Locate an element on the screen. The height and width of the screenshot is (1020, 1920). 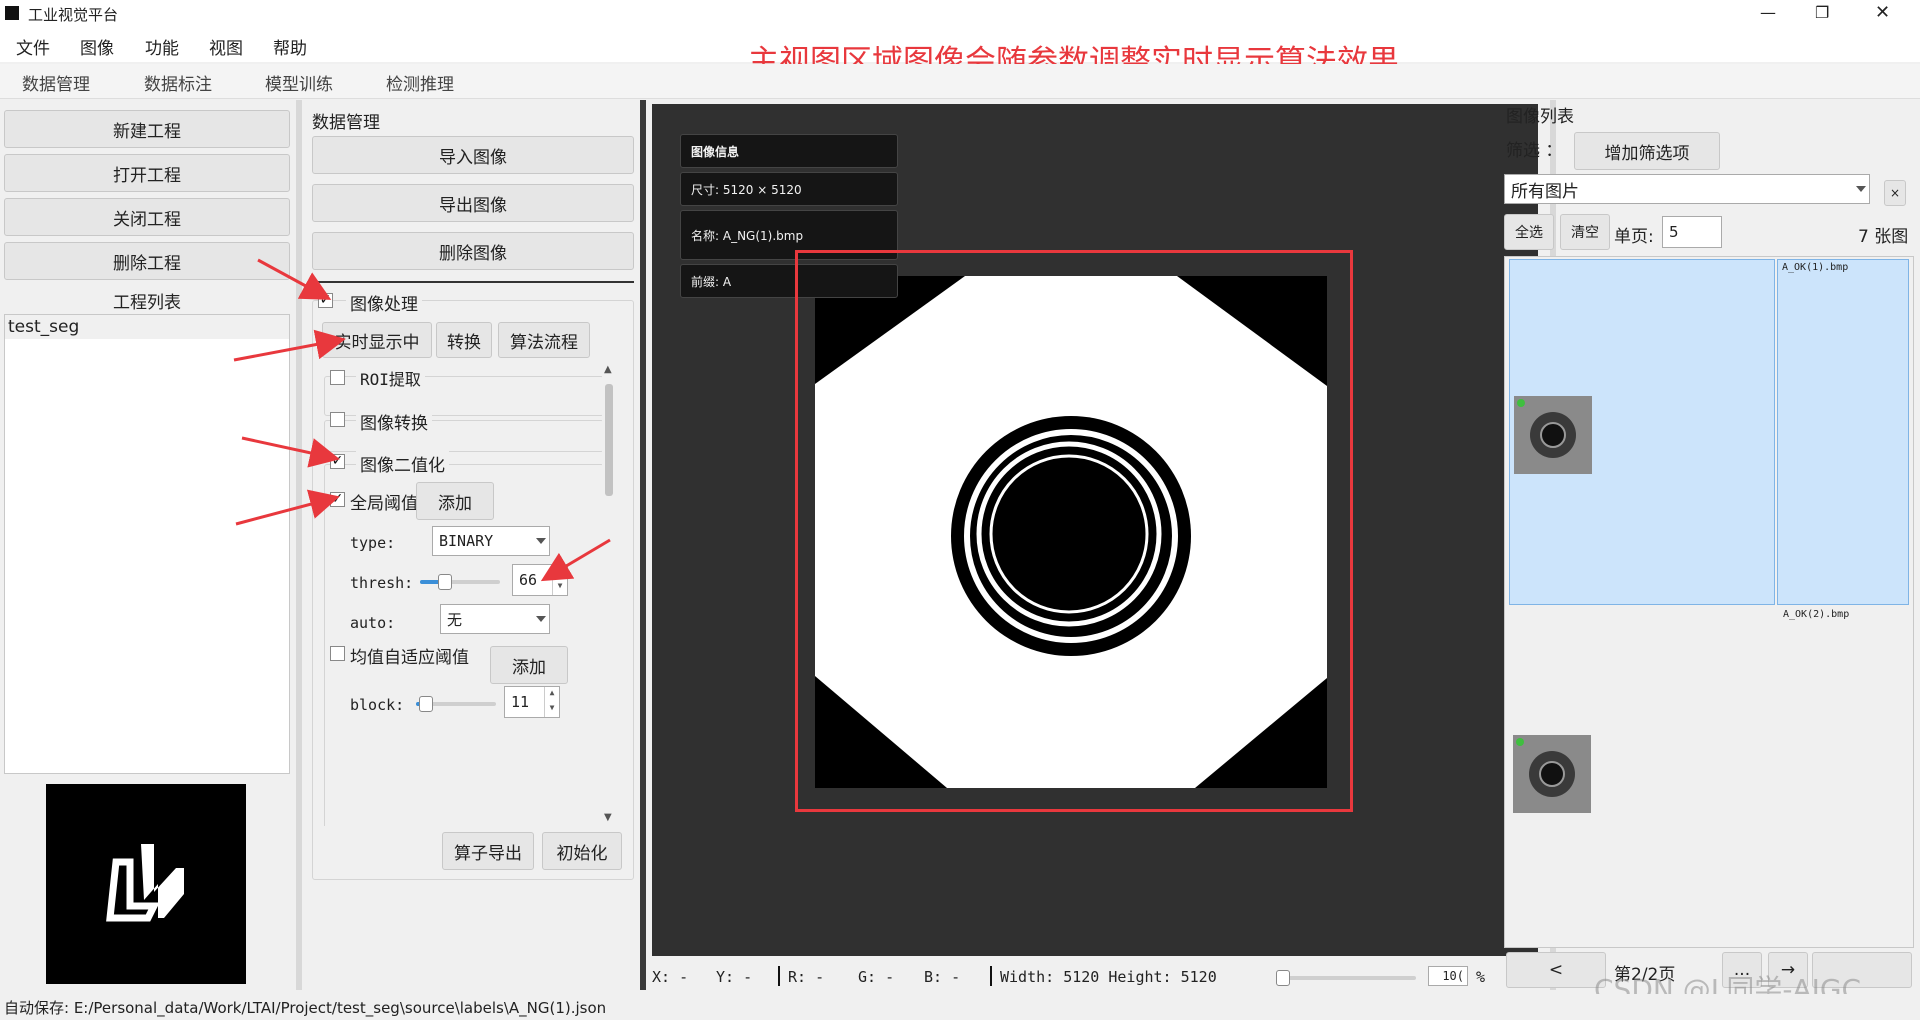
maximize-button: ❐ is located at coordinates (1822, 12).